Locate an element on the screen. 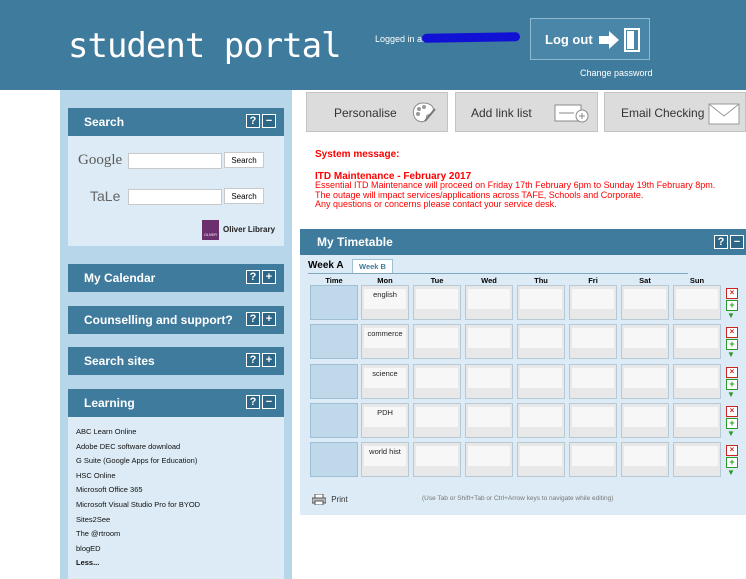 The image size is (746, 579). counselling-panel-header: Counselling and support? ? + is located at coordinates (176, 320).